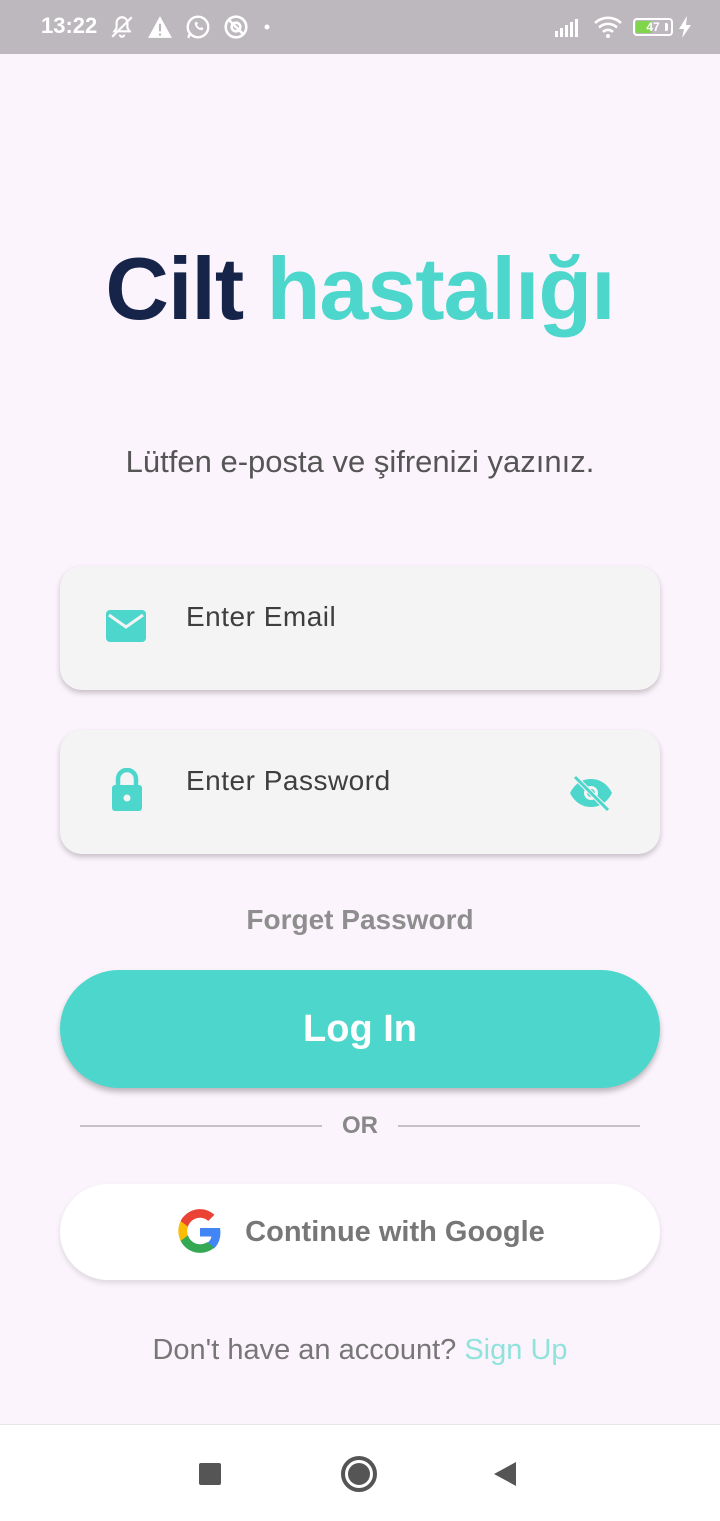  I want to click on status-icons-right: 47, so click(623, 27).